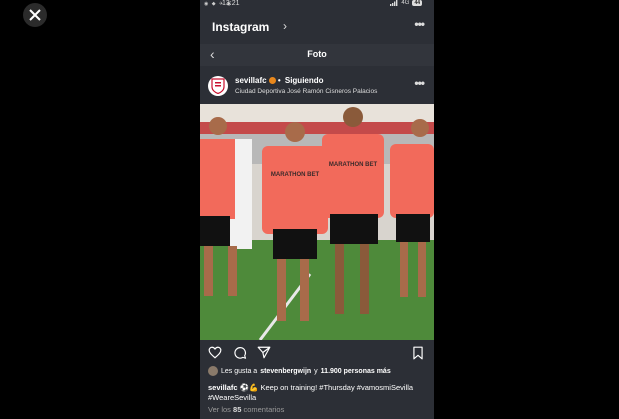  I want to click on avatar, so click(218, 86).